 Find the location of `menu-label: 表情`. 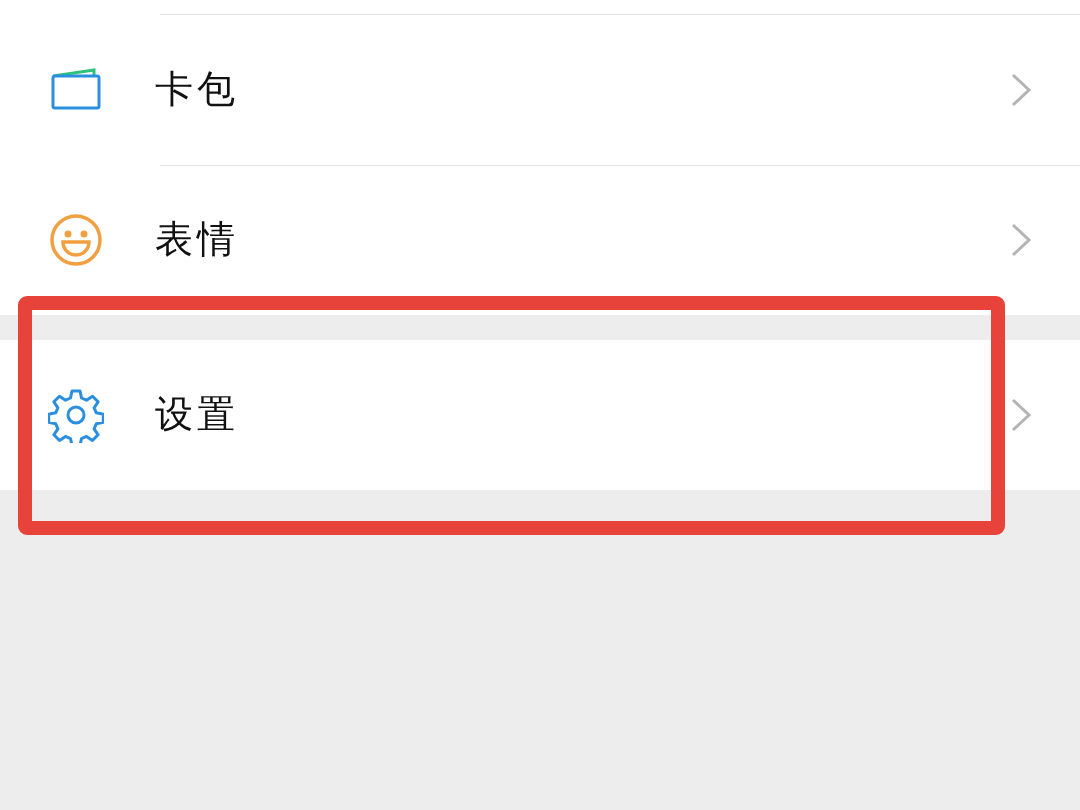

menu-label: 表情 is located at coordinates (197, 240).